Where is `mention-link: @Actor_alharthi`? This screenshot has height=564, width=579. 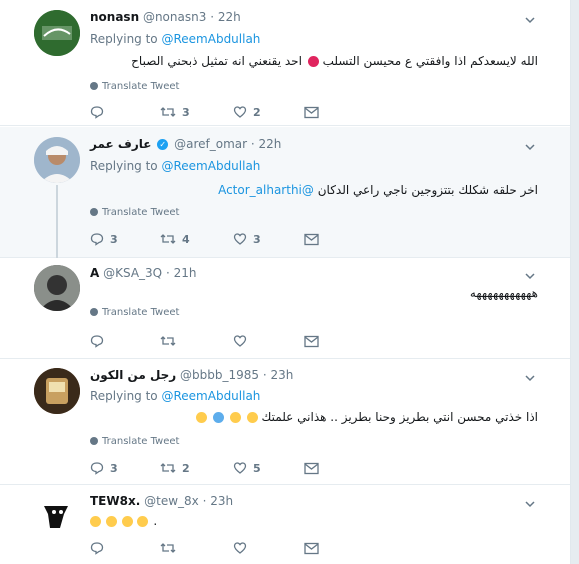 mention-link: @Actor_alharthi is located at coordinates (266, 190).